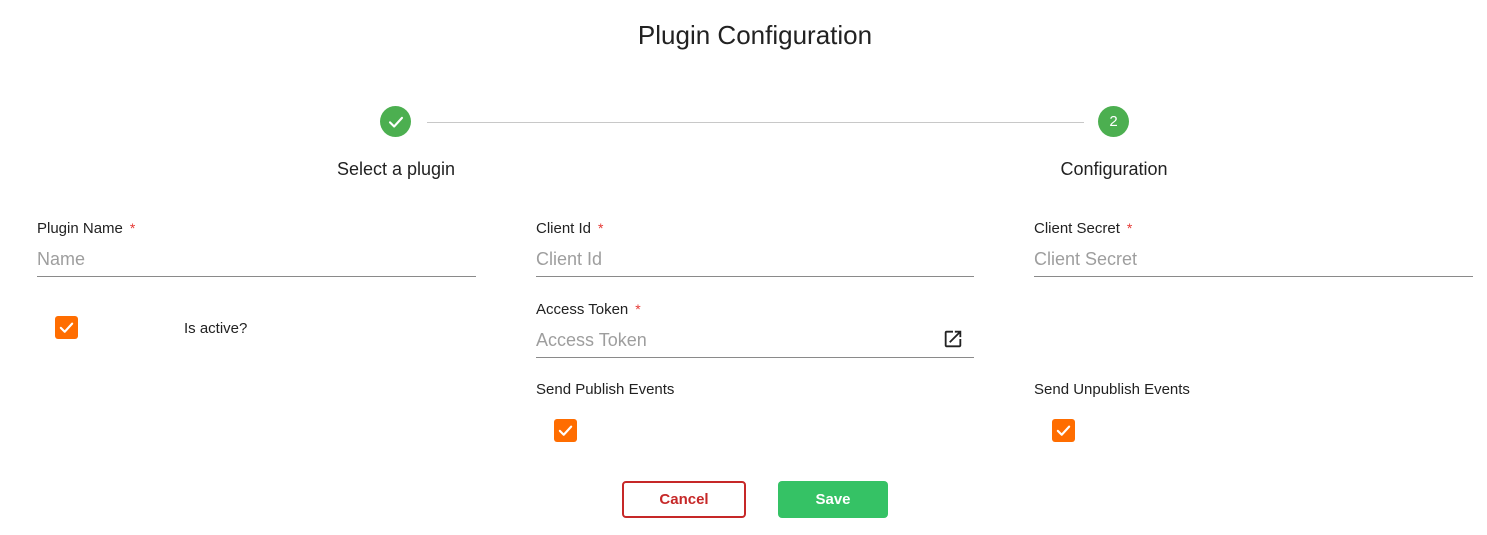 The height and width of the screenshot is (535, 1487). I want to click on step-2-label: Configuration, so click(1114, 169).